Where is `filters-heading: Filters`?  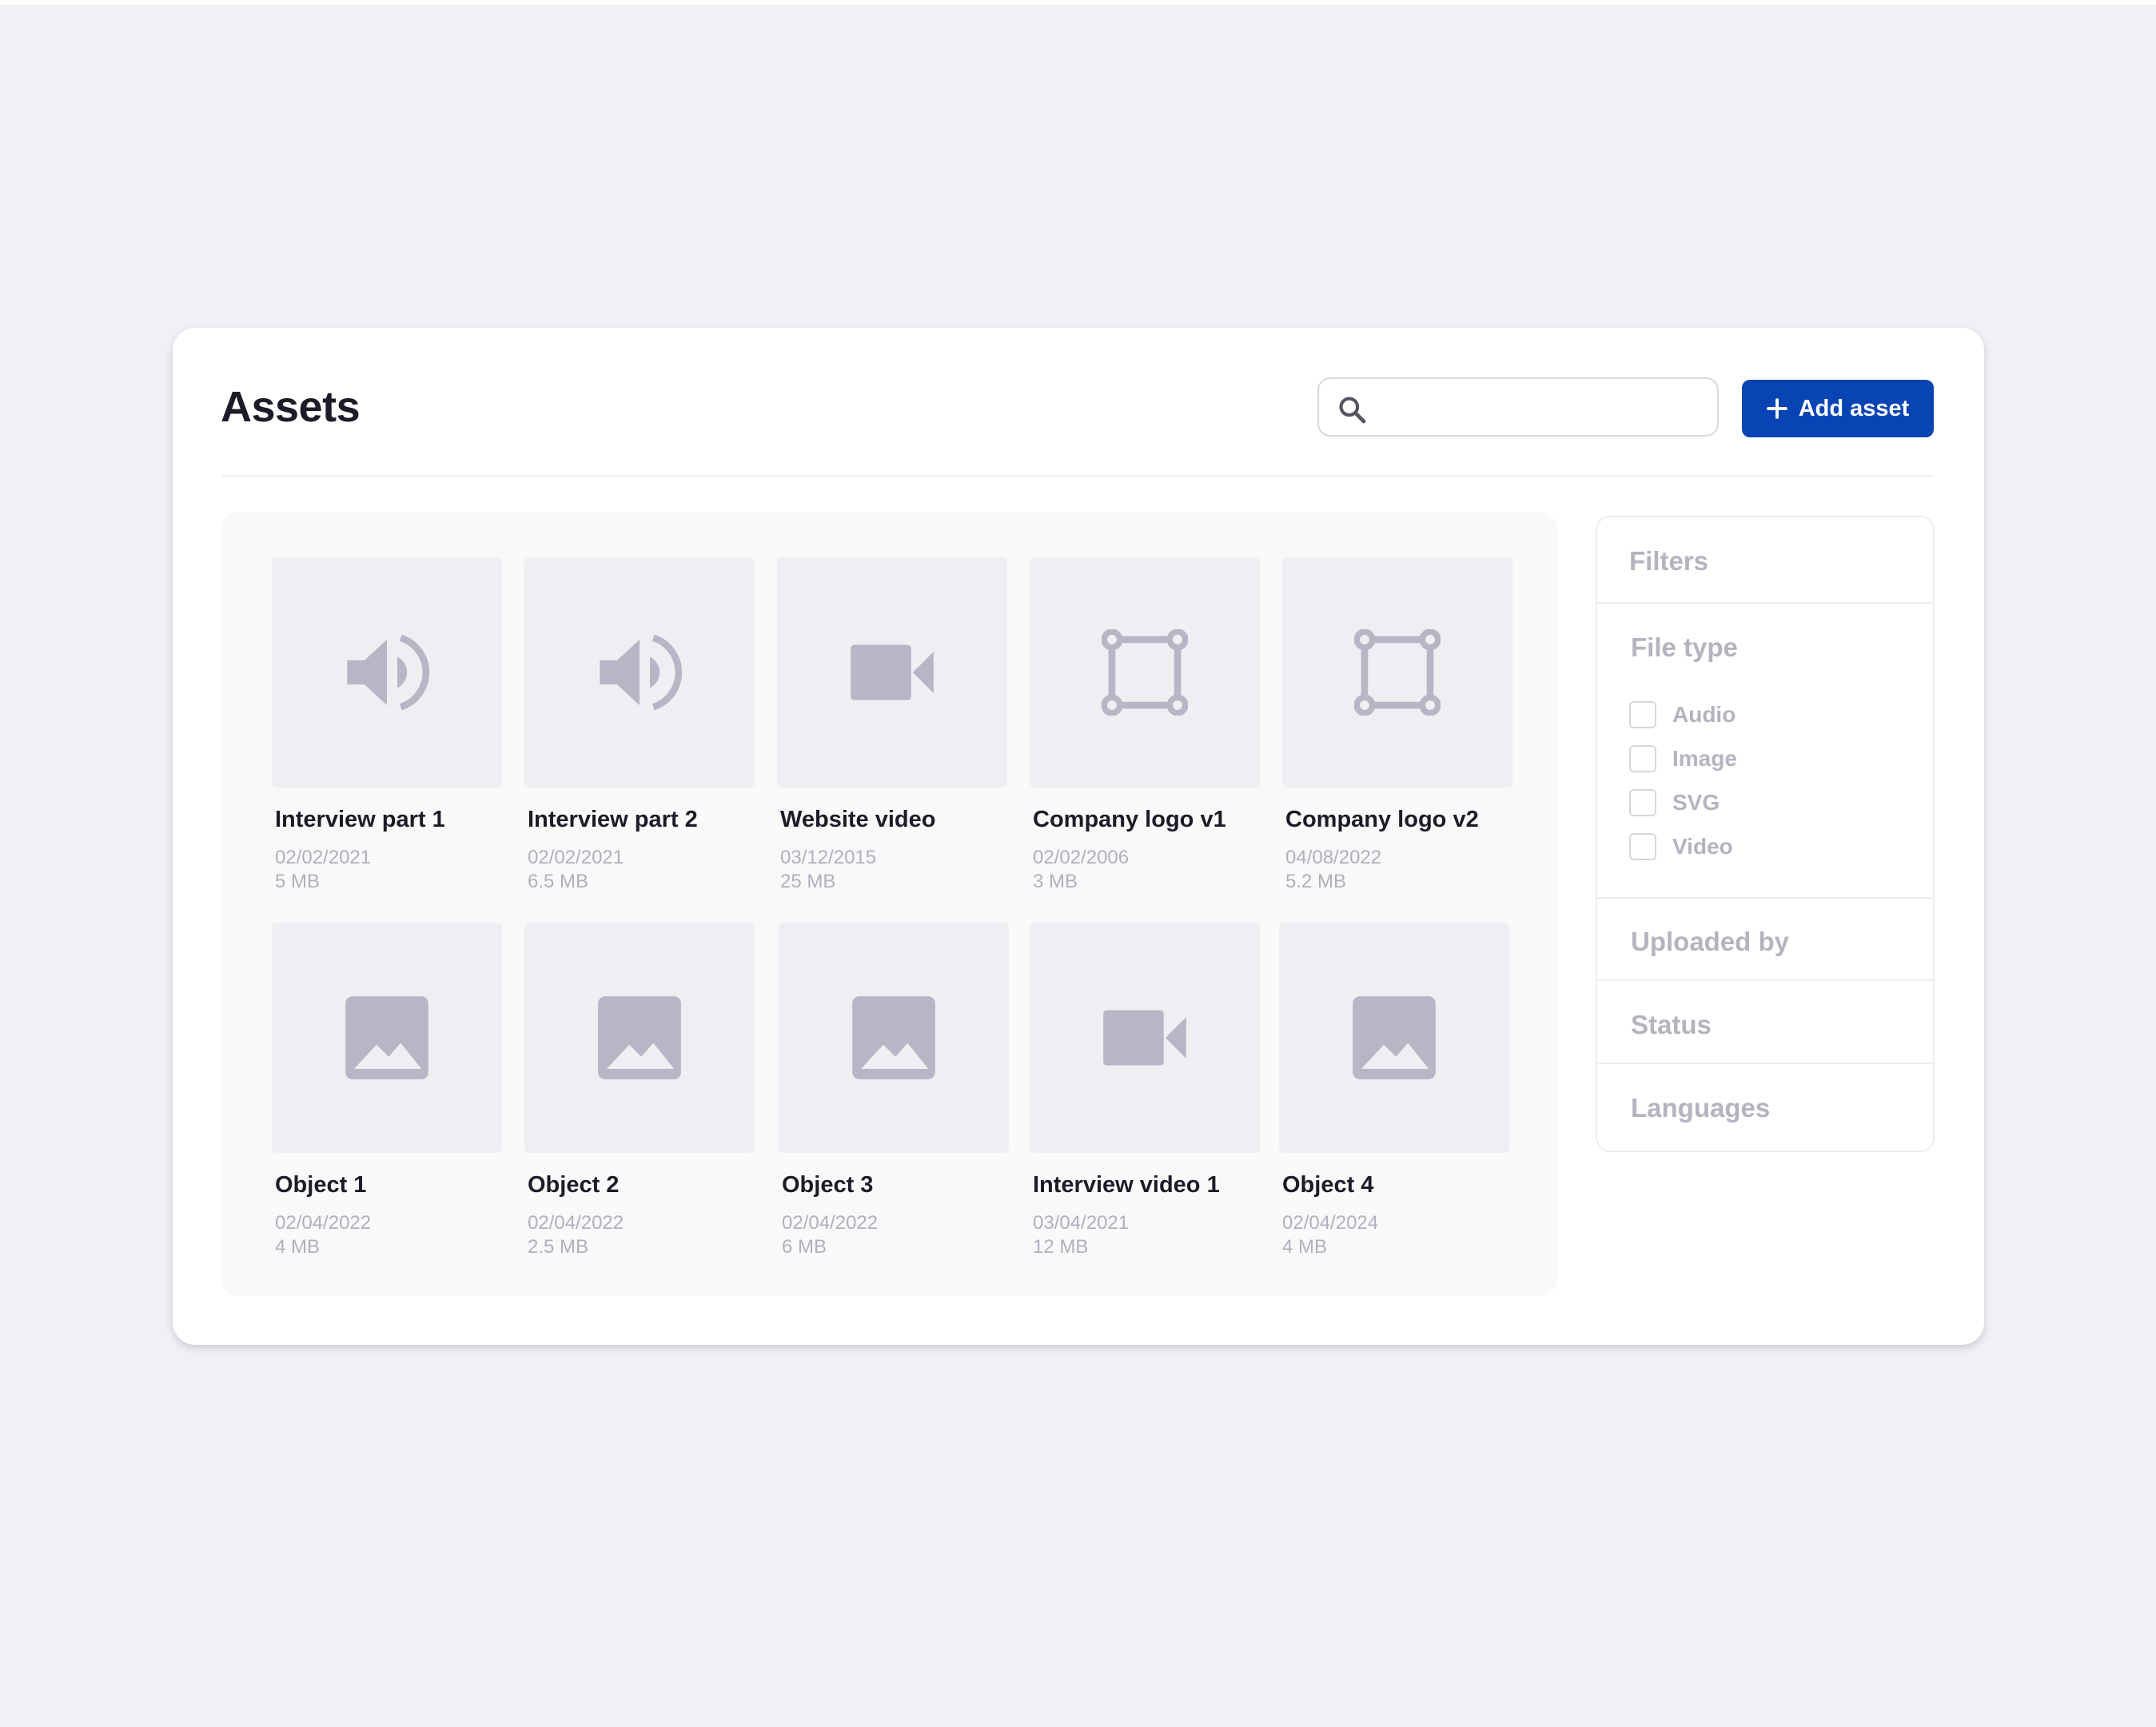 filters-heading: Filters is located at coordinates (1669, 561).